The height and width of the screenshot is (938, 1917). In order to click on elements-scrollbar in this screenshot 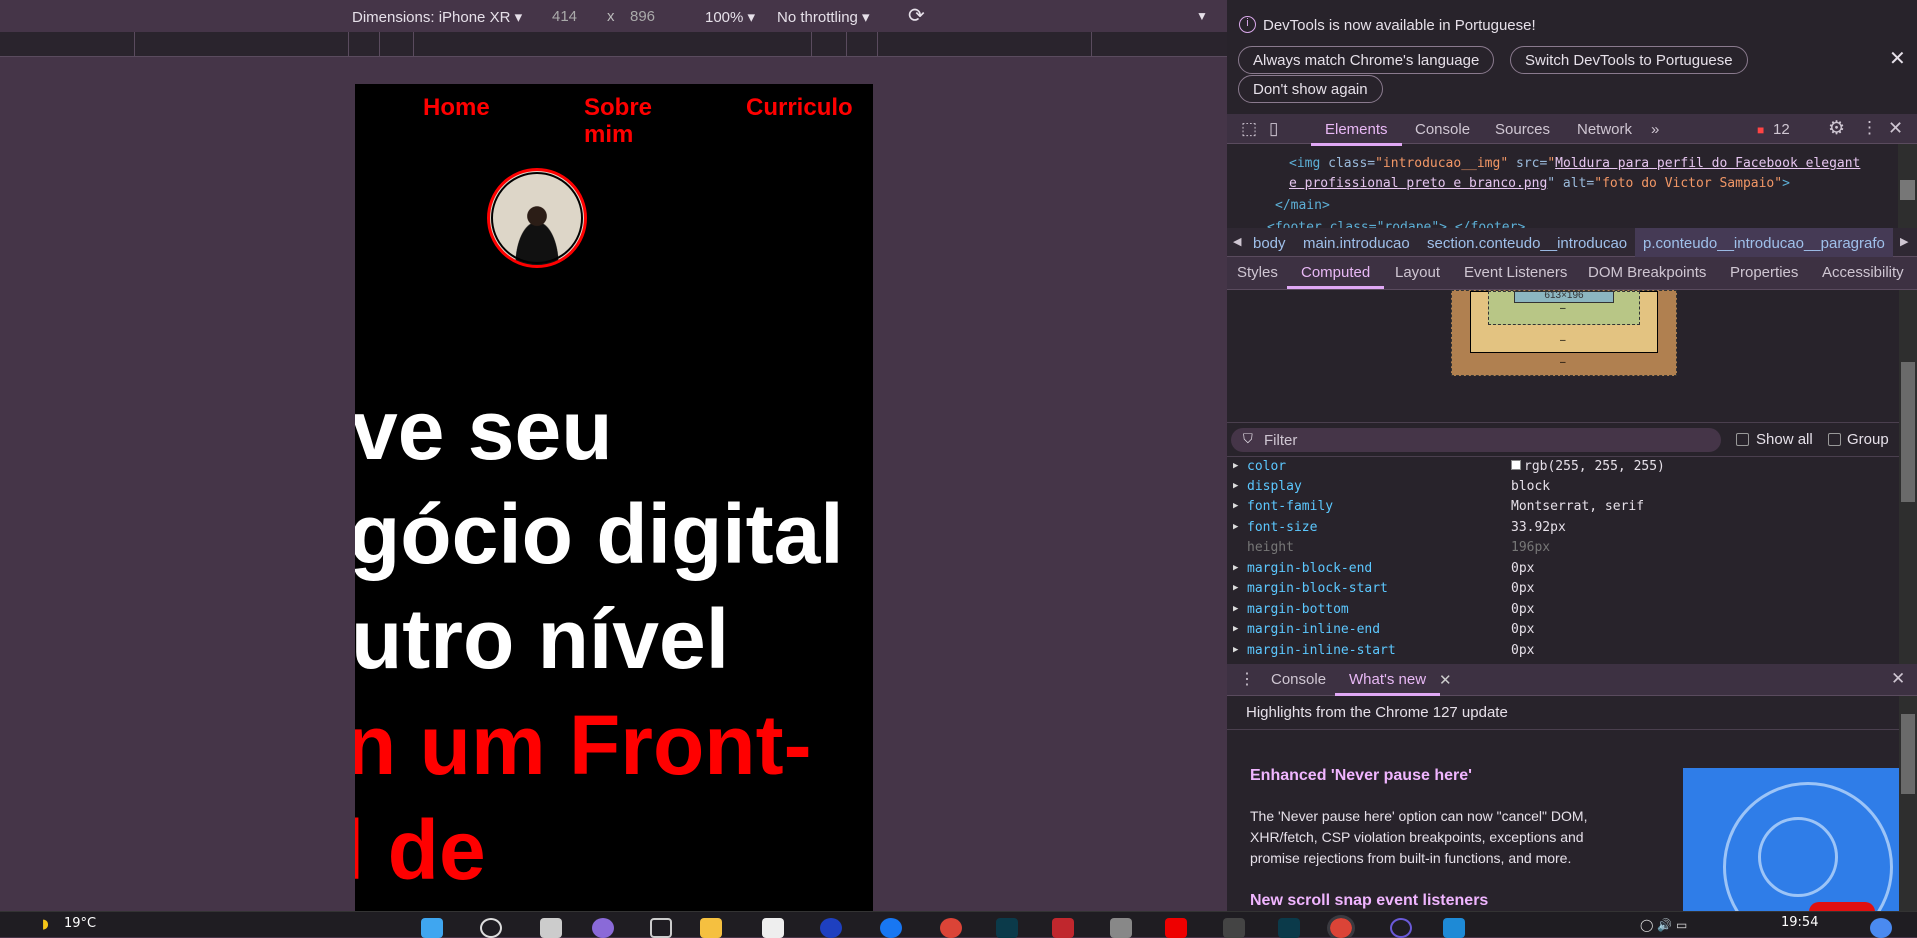, I will do `click(1907, 186)`.